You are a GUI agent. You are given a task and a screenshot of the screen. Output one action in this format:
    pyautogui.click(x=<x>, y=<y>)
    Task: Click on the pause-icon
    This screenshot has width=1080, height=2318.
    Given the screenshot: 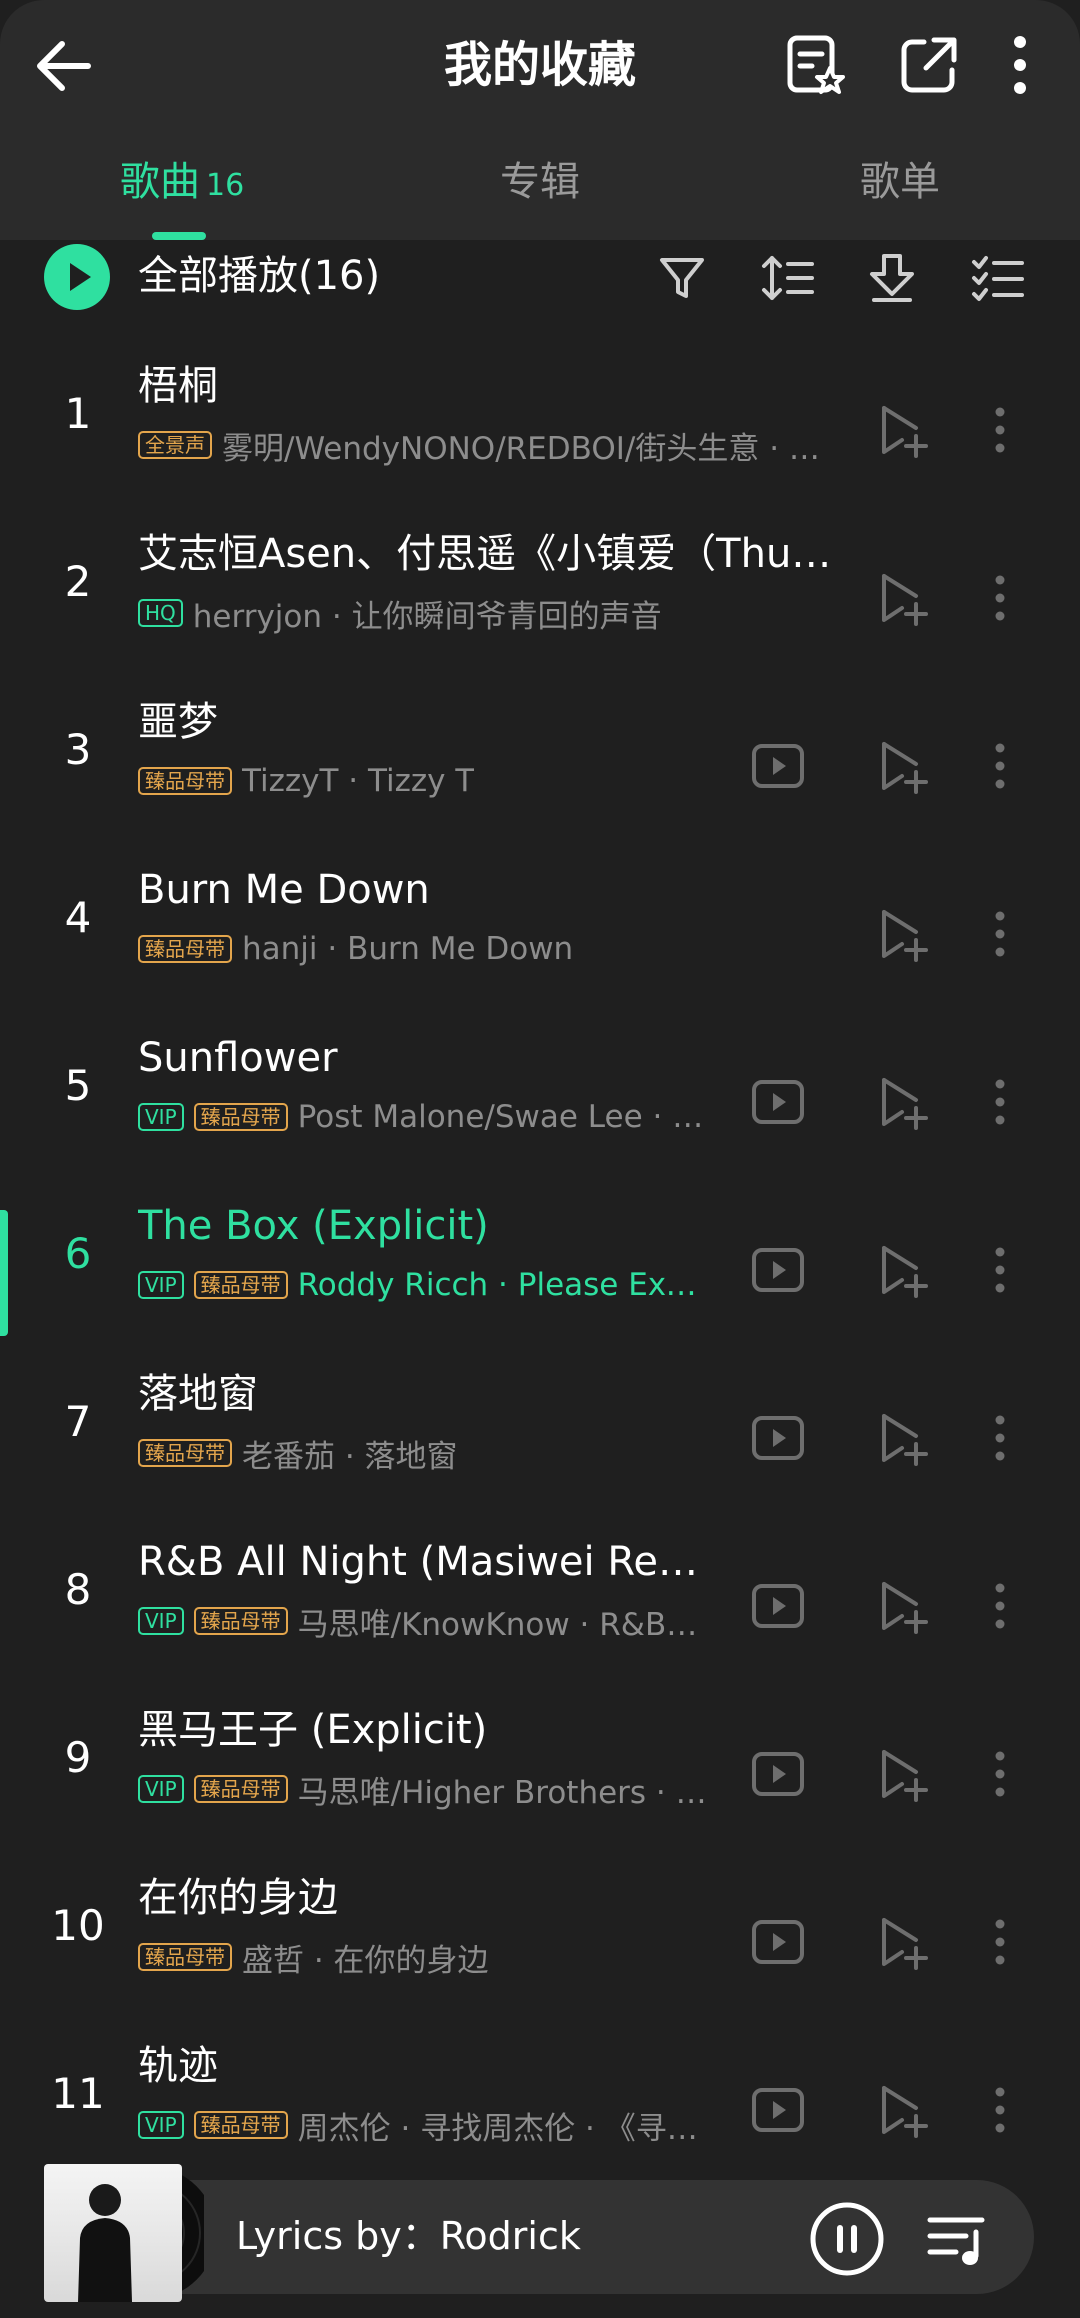 What is the action you would take?
    pyautogui.click(x=847, y=2239)
    